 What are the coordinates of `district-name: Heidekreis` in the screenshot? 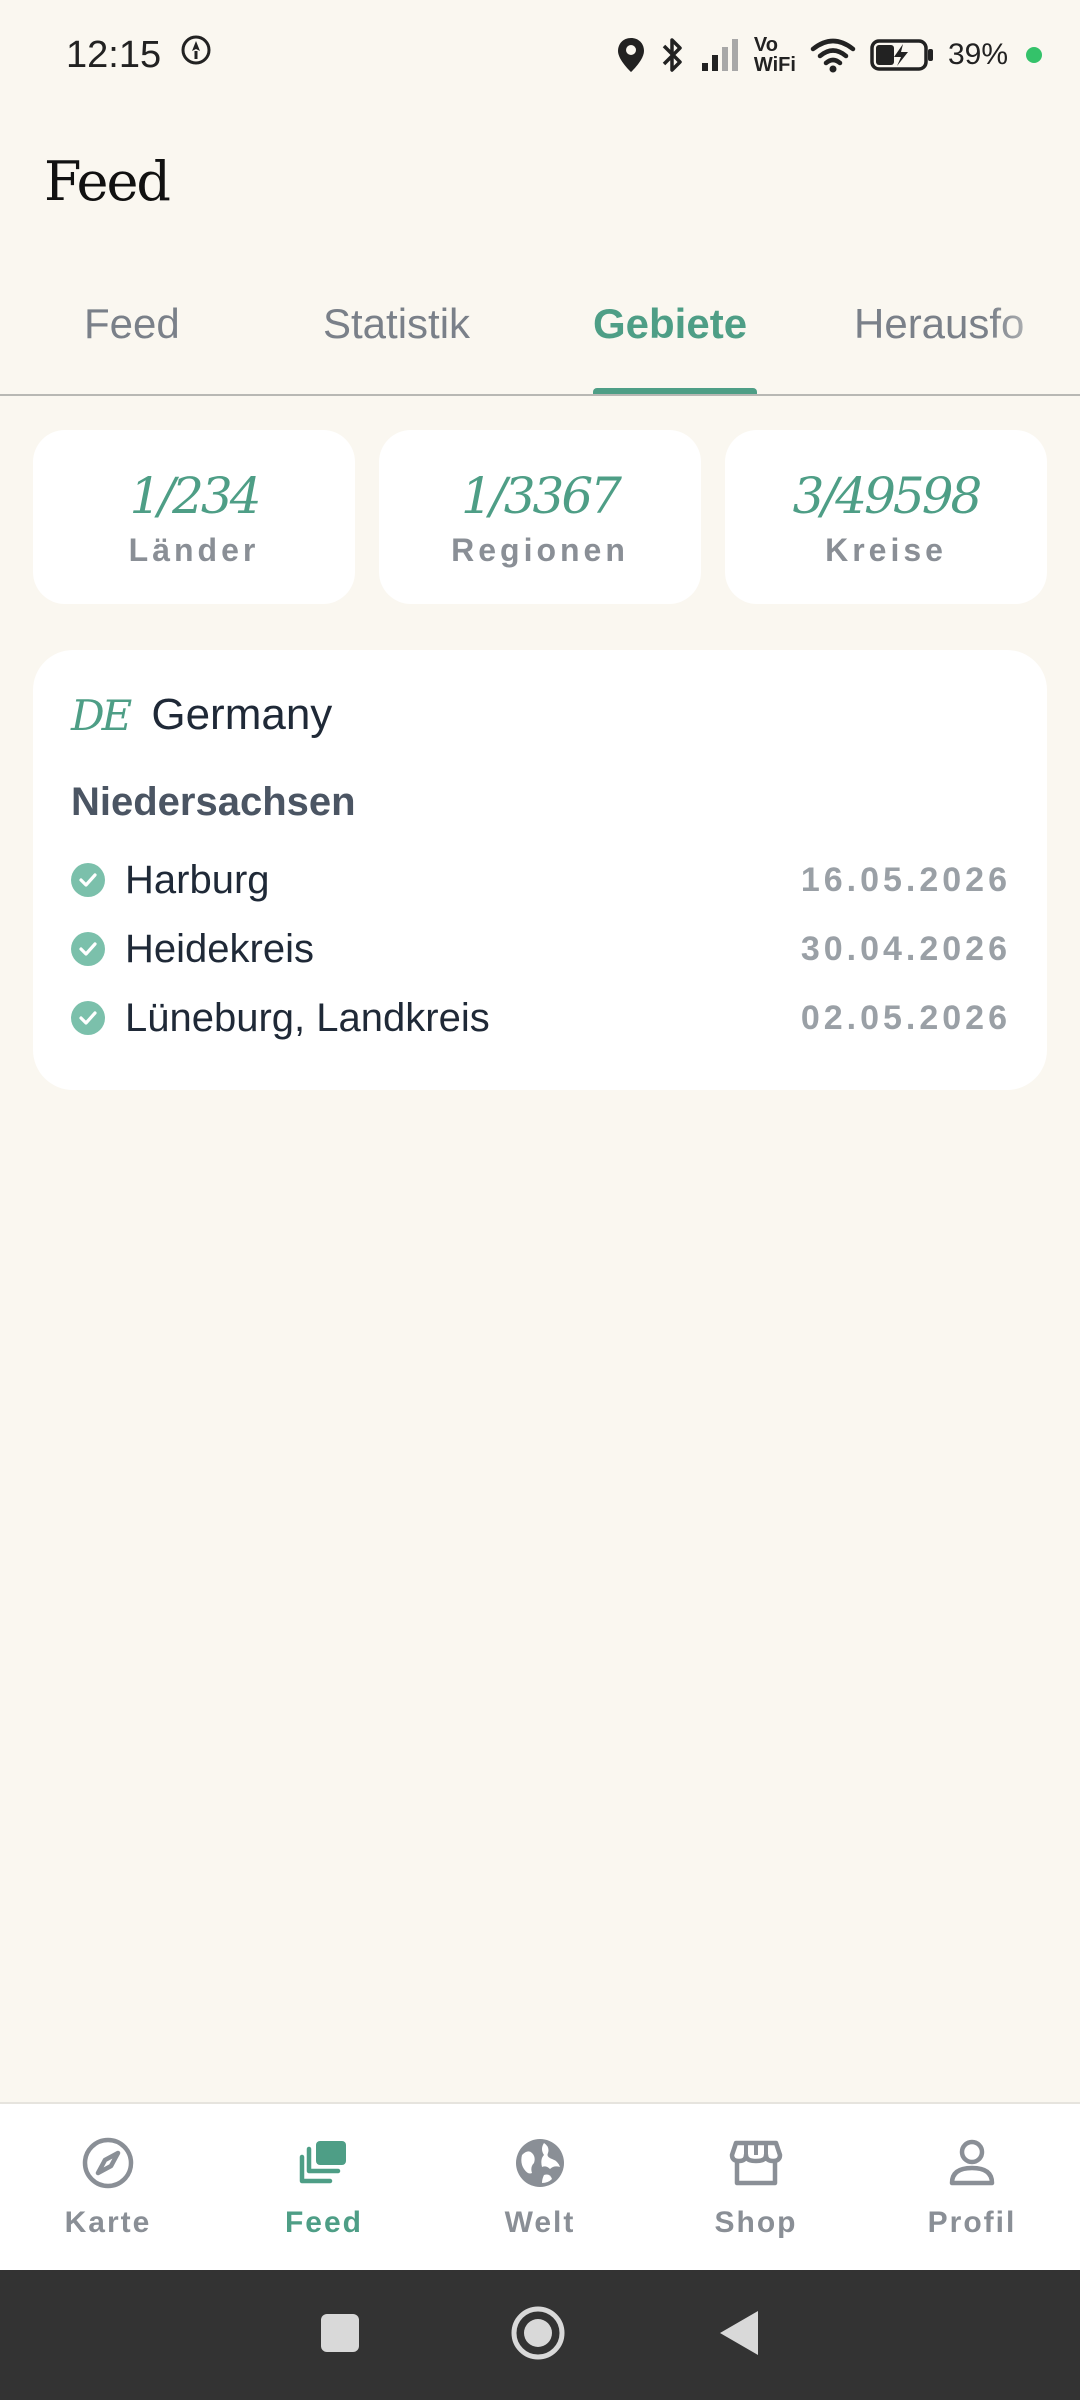 It's located at (219, 948).